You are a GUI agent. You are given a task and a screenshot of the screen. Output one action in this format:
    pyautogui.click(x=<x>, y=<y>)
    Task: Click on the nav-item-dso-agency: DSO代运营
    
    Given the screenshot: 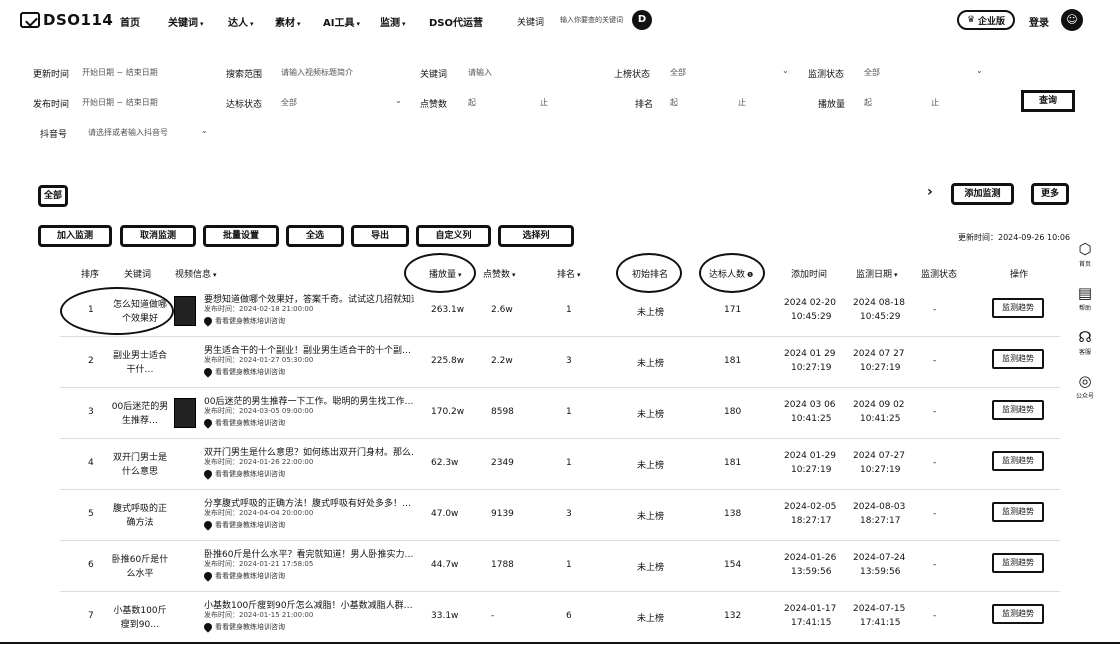 What is the action you would take?
    pyautogui.click(x=456, y=21)
    